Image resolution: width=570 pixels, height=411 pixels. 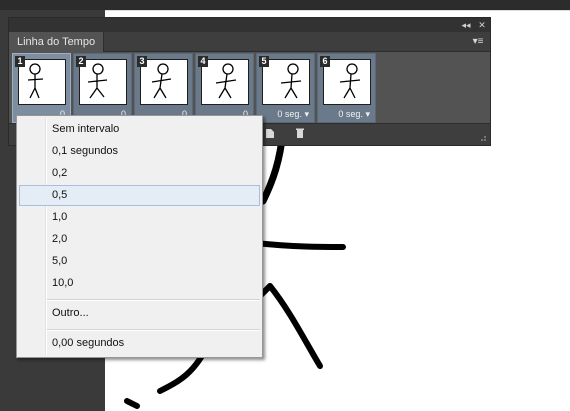 What do you see at coordinates (203, 61) in the screenshot?
I see `frame-number: 4` at bounding box center [203, 61].